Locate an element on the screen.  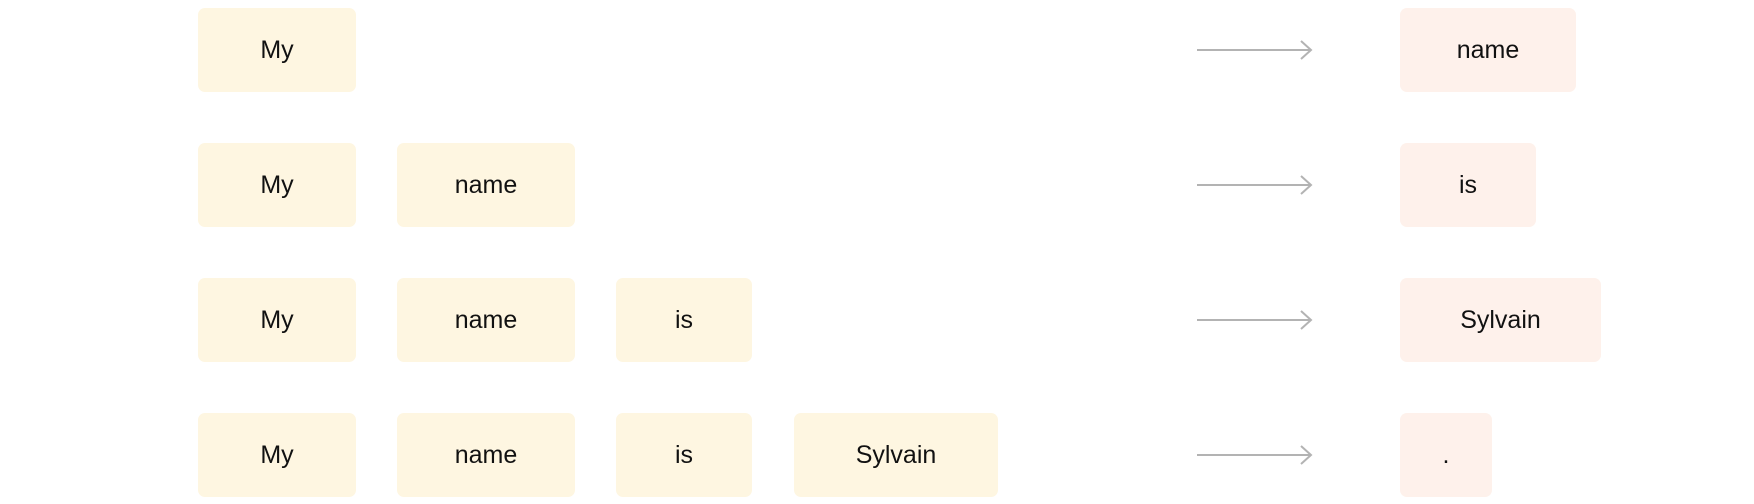
output-token: name is located at coordinates (1488, 50).